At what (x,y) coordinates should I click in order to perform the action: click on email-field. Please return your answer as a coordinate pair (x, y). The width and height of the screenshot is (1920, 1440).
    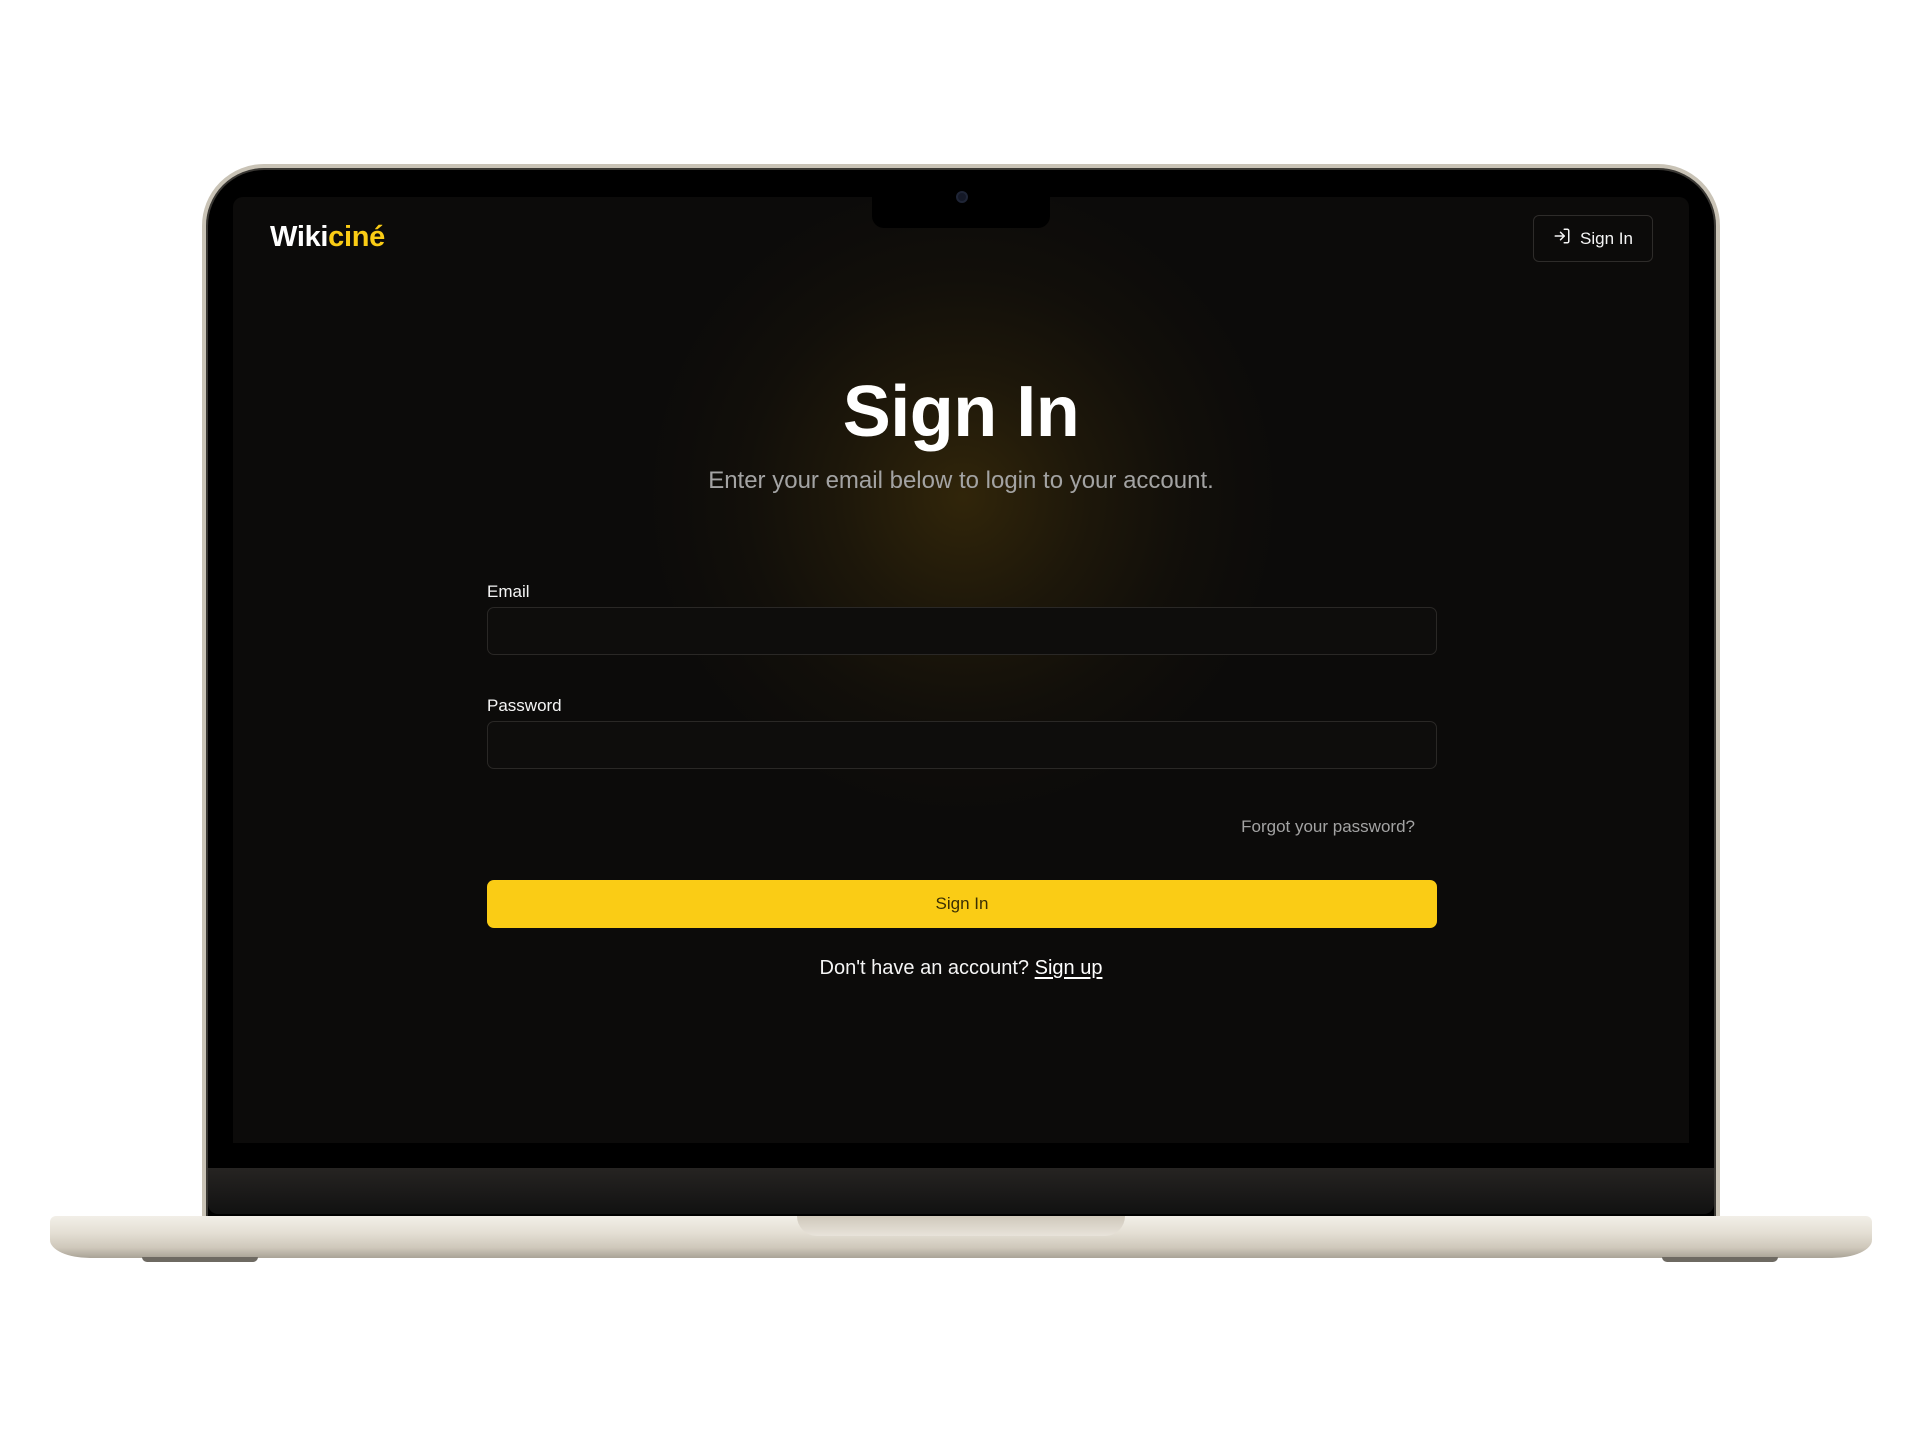
    Looking at the image, I should click on (962, 631).